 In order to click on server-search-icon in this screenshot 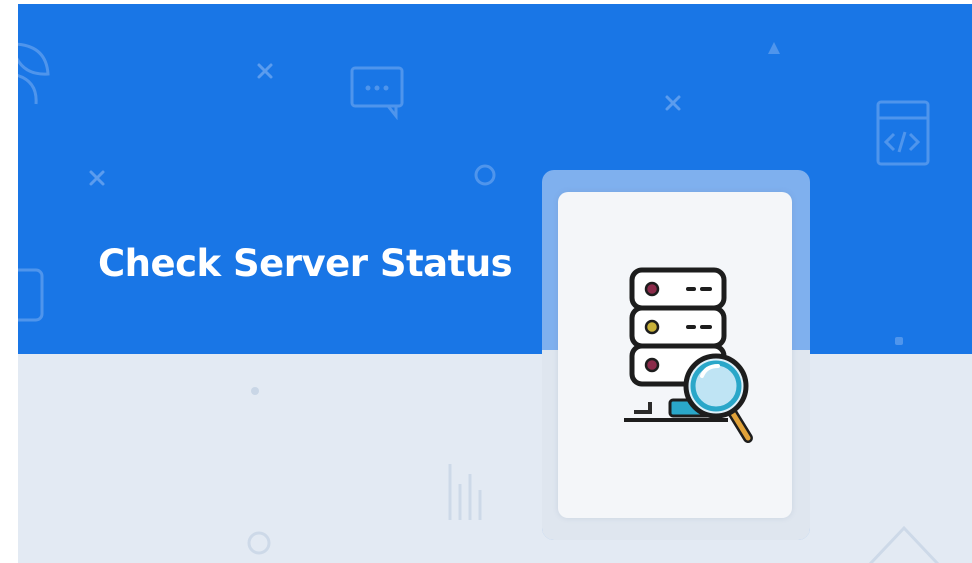, I will do `click(688, 355)`.